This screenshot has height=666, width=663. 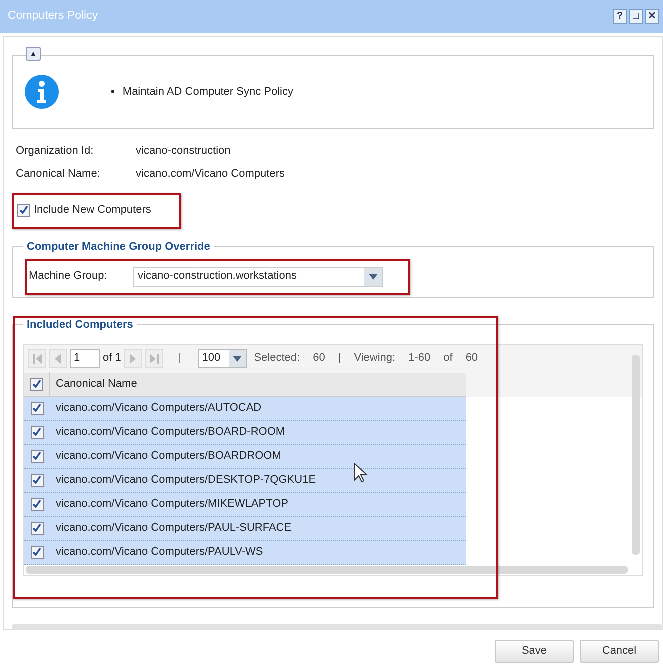 I want to click on field-label: Machine Group:, so click(x=68, y=276).